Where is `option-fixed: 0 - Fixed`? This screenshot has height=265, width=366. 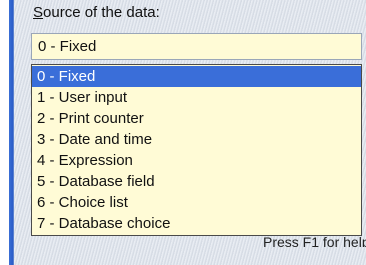 option-fixed: 0 - Fixed is located at coordinates (196, 76).